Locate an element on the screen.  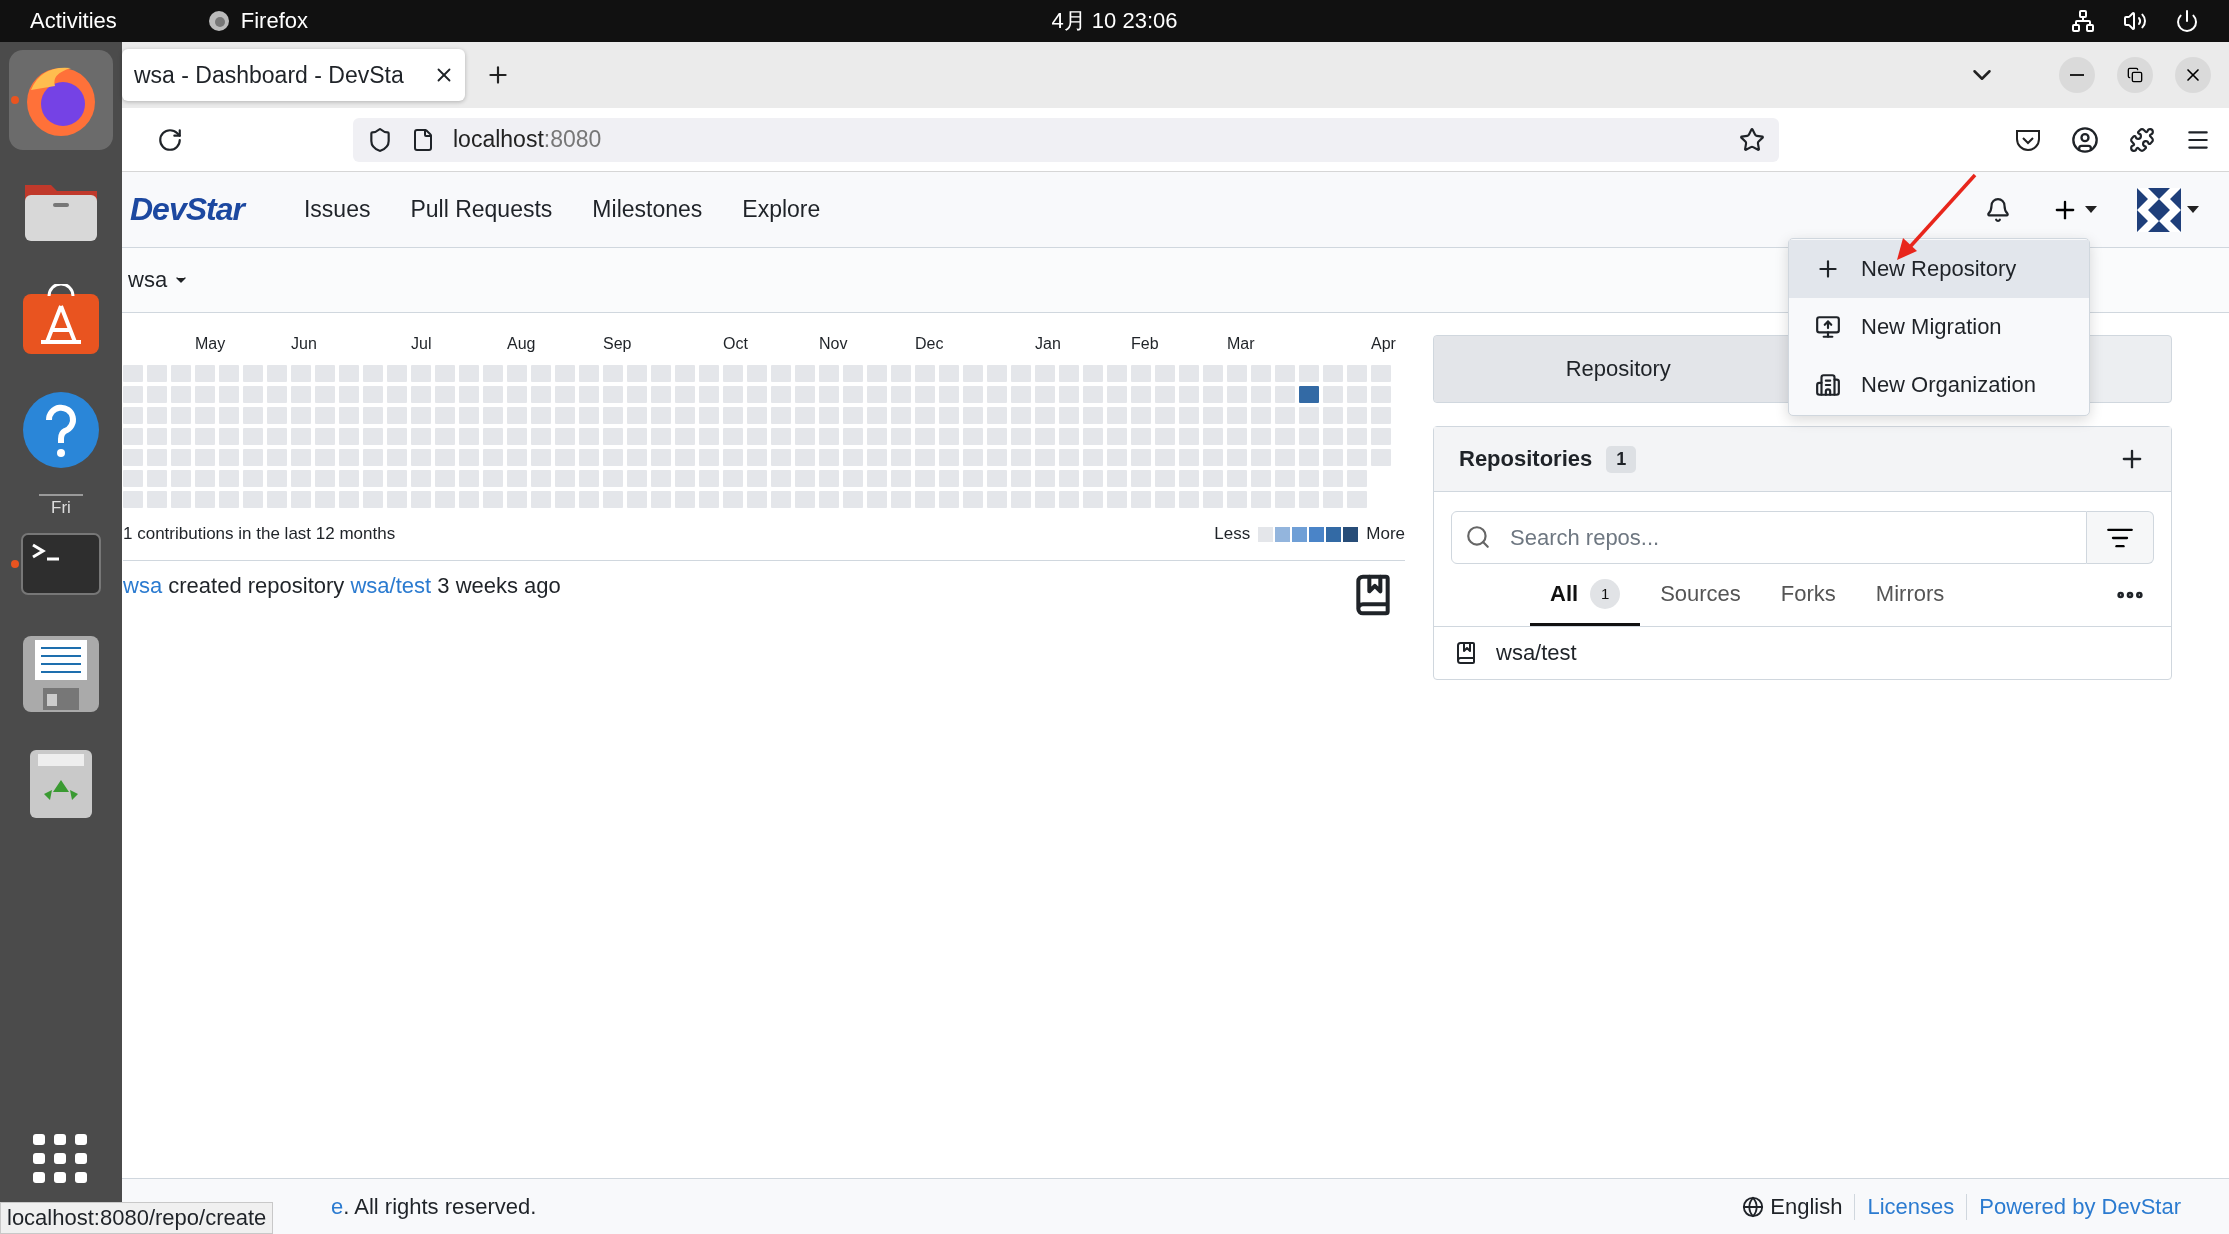
month-label: May is located at coordinates (211, 344).